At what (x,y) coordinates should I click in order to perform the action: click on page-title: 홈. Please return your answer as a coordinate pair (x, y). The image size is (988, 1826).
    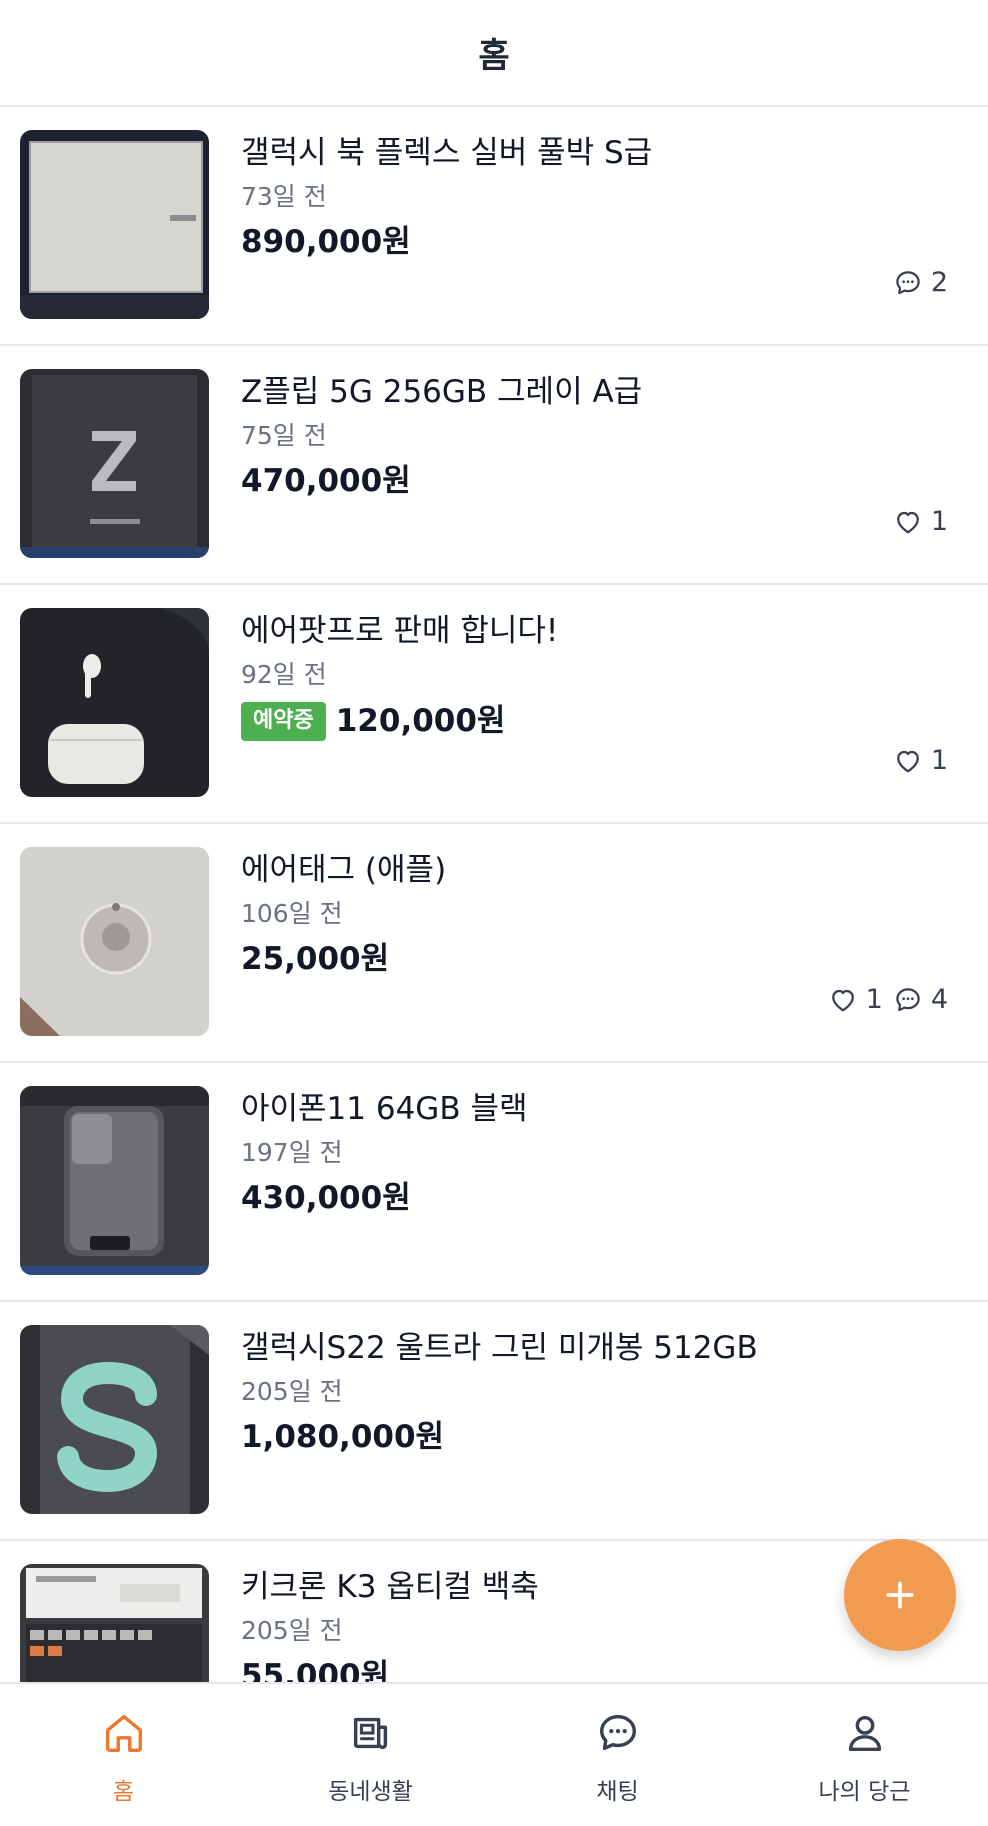
    Looking at the image, I should click on (494, 56).